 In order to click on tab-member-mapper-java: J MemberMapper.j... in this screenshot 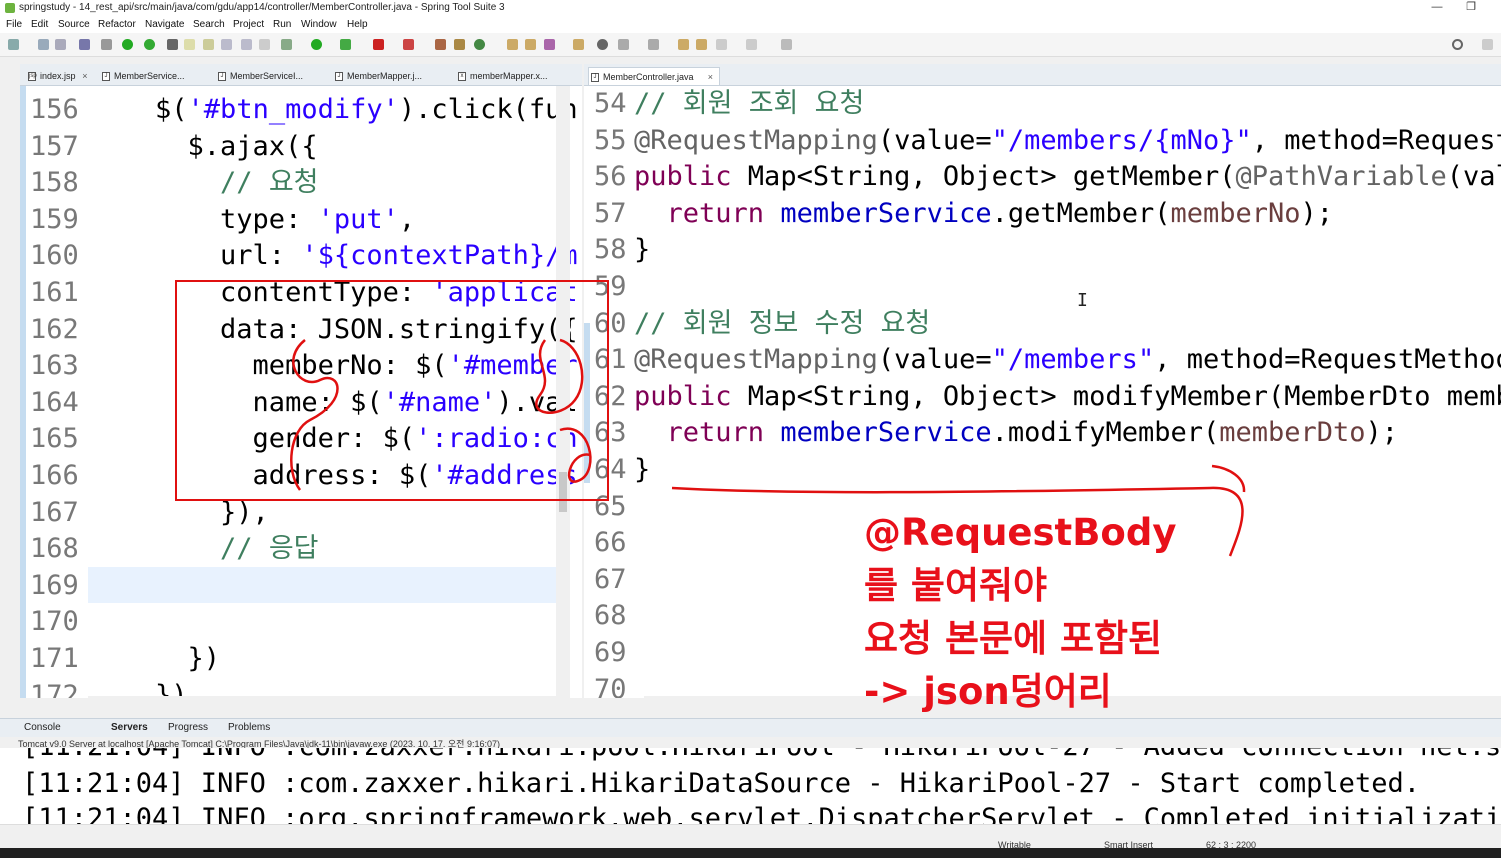, I will do `click(377, 76)`.